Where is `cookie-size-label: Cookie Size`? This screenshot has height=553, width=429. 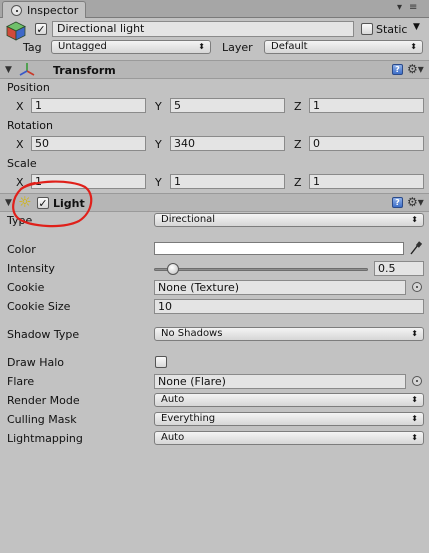
cookie-size-label: Cookie Size is located at coordinates (39, 306).